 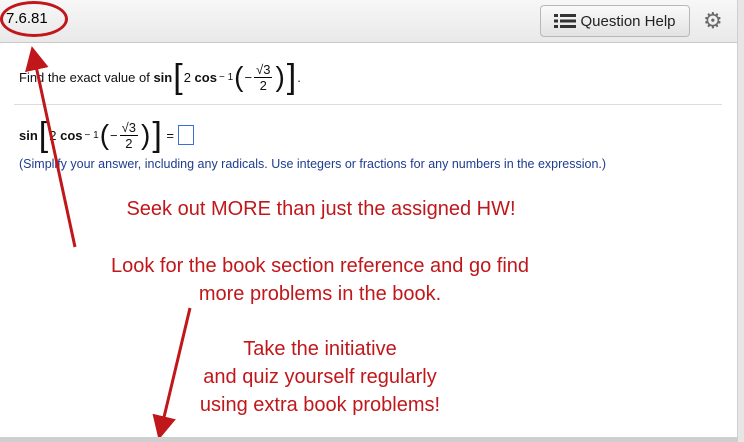 What do you see at coordinates (51, 147) in the screenshot?
I see `arrow-to-section-ref` at bounding box center [51, 147].